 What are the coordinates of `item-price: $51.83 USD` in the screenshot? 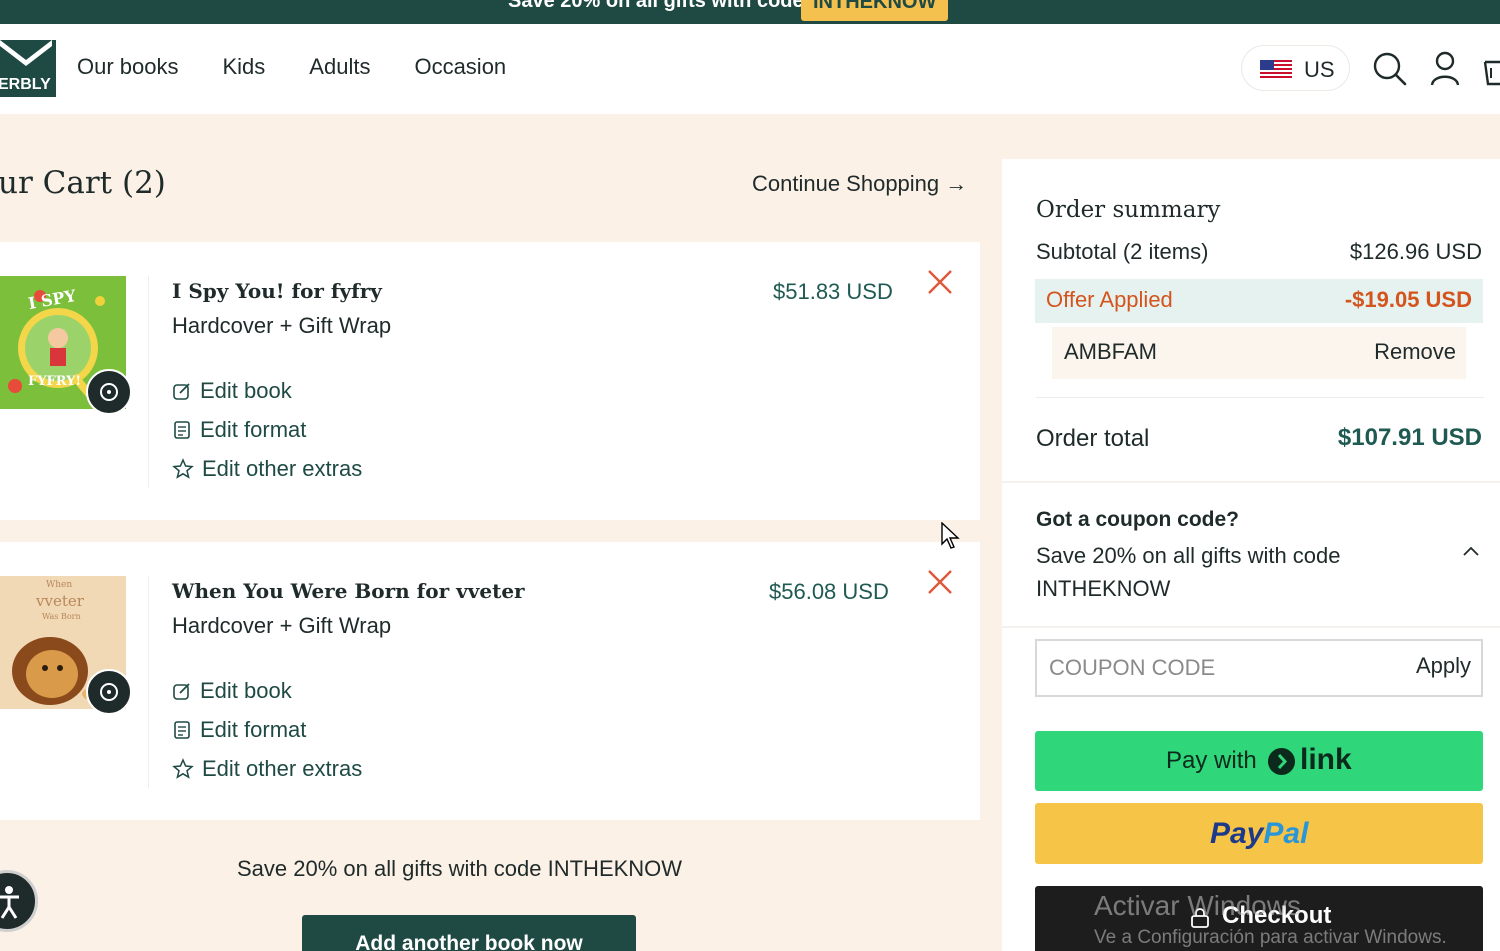 It's located at (833, 291).